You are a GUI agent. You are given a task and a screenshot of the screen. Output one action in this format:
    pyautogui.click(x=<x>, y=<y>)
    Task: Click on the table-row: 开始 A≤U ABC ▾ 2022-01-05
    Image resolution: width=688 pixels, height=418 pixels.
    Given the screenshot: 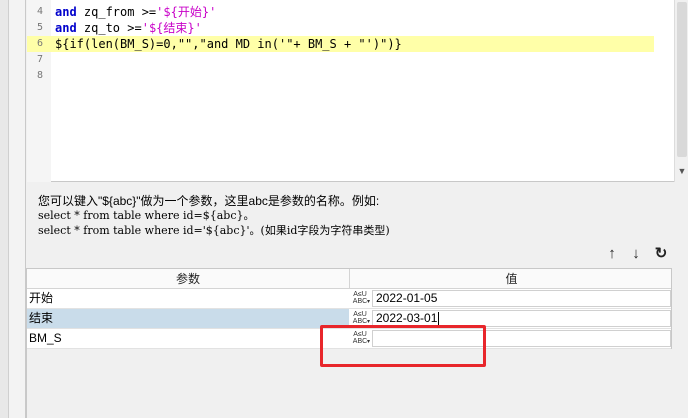 What is the action you would take?
    pyautogui.click(x=349, y=299)
    